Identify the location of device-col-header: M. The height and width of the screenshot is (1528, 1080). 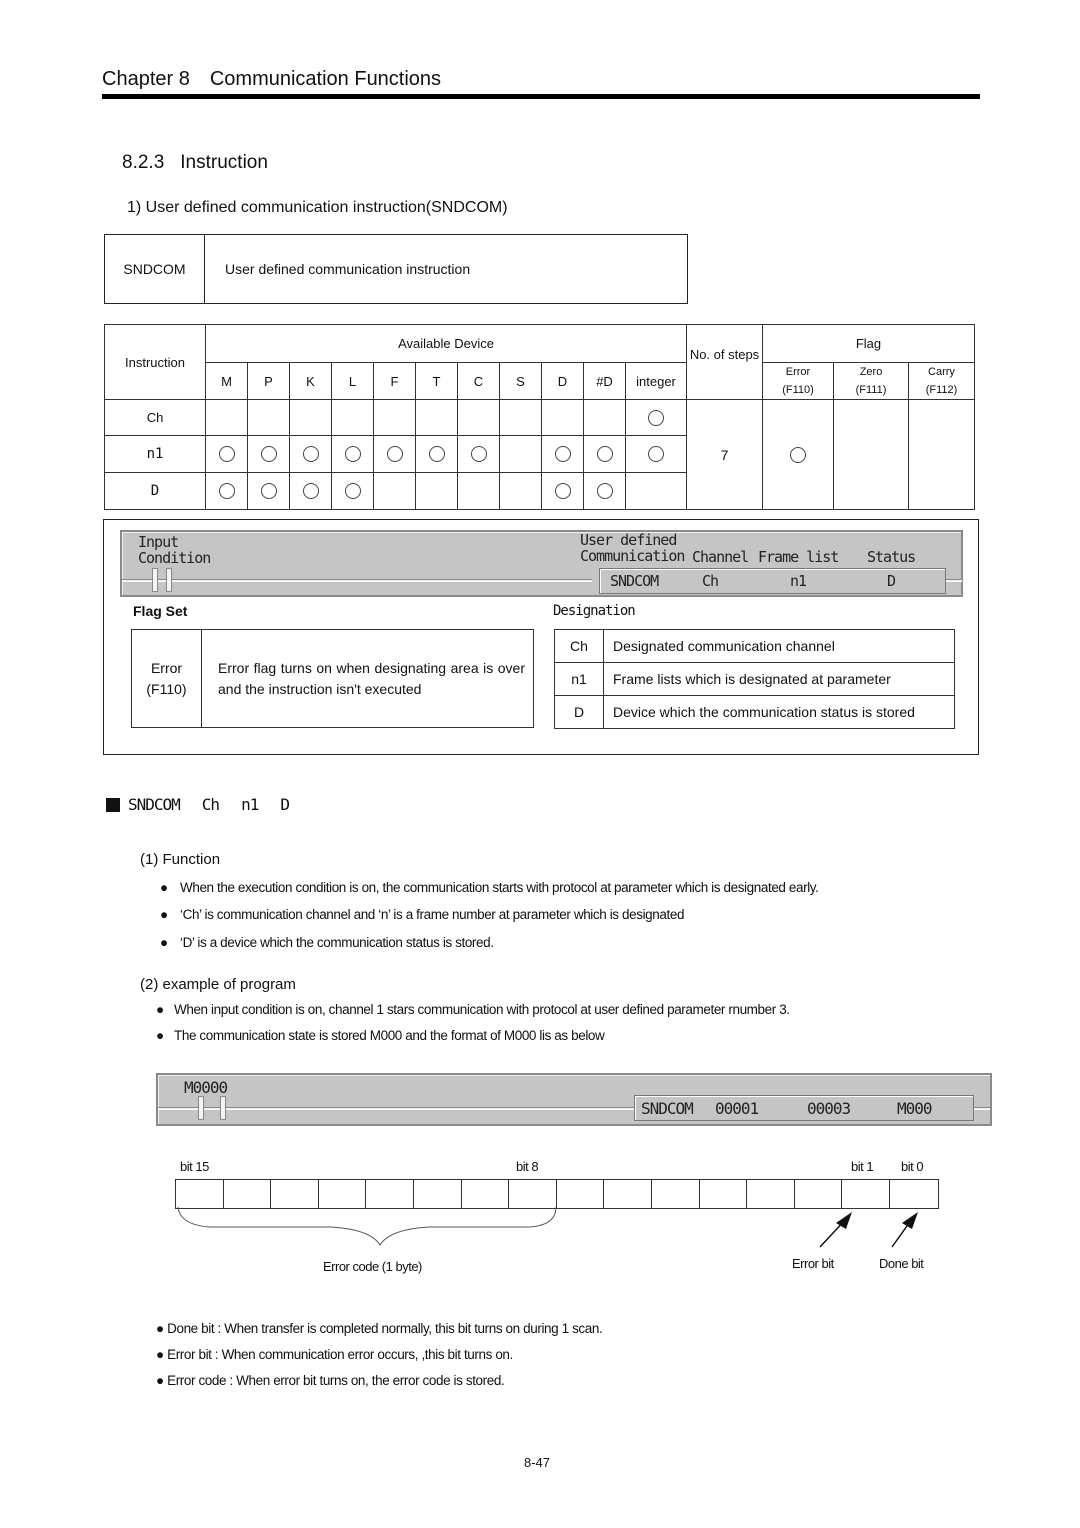
(226, 381).